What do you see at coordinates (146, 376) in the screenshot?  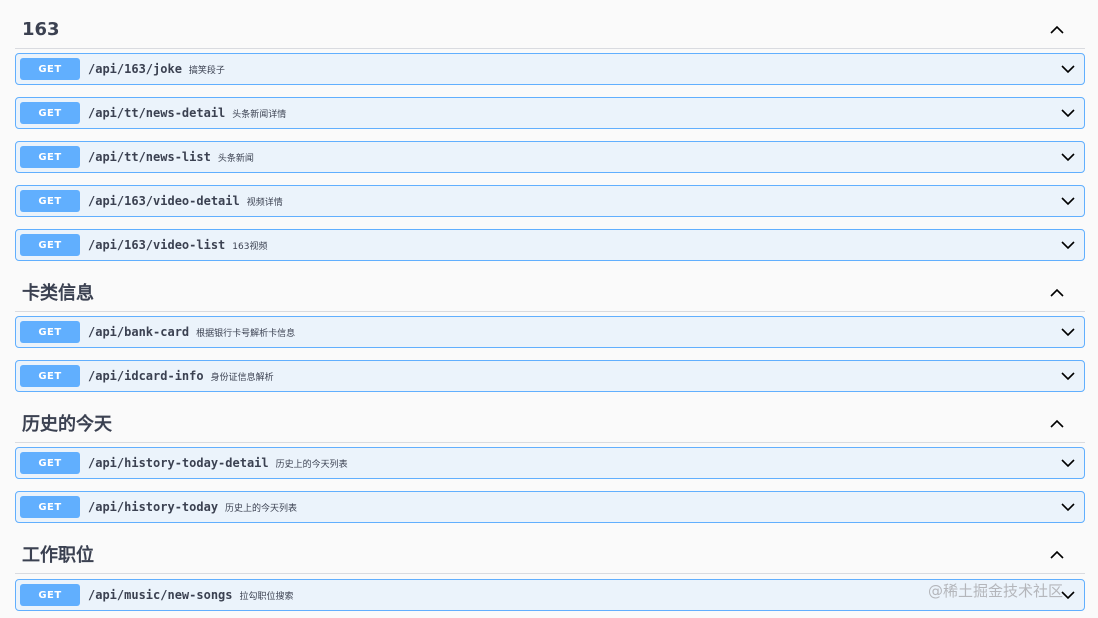 I see `operation-path: /api/idcard-info` at bounding box center [146, 376].